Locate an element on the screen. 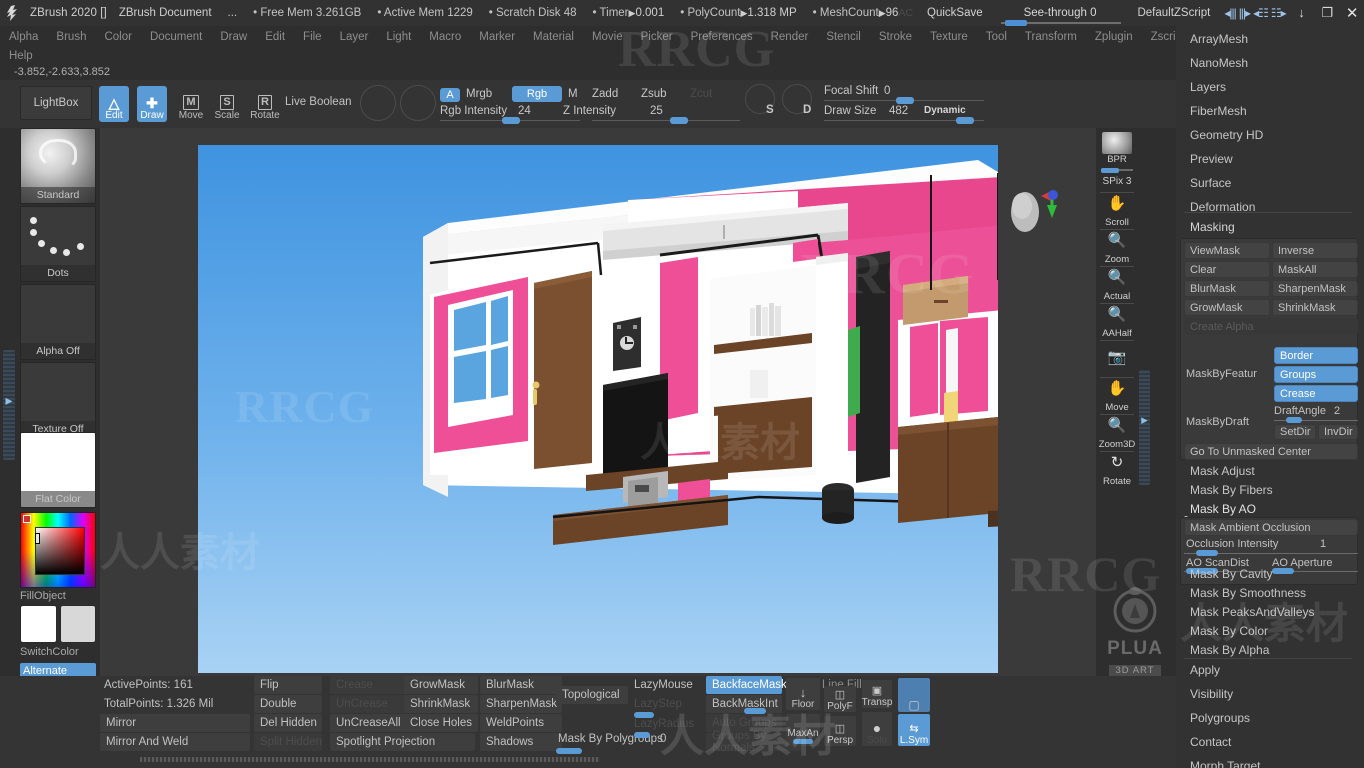 This screenshot has height=768, width=1364. persp-button: ◫ Persp is located at coordinates (840, 731).